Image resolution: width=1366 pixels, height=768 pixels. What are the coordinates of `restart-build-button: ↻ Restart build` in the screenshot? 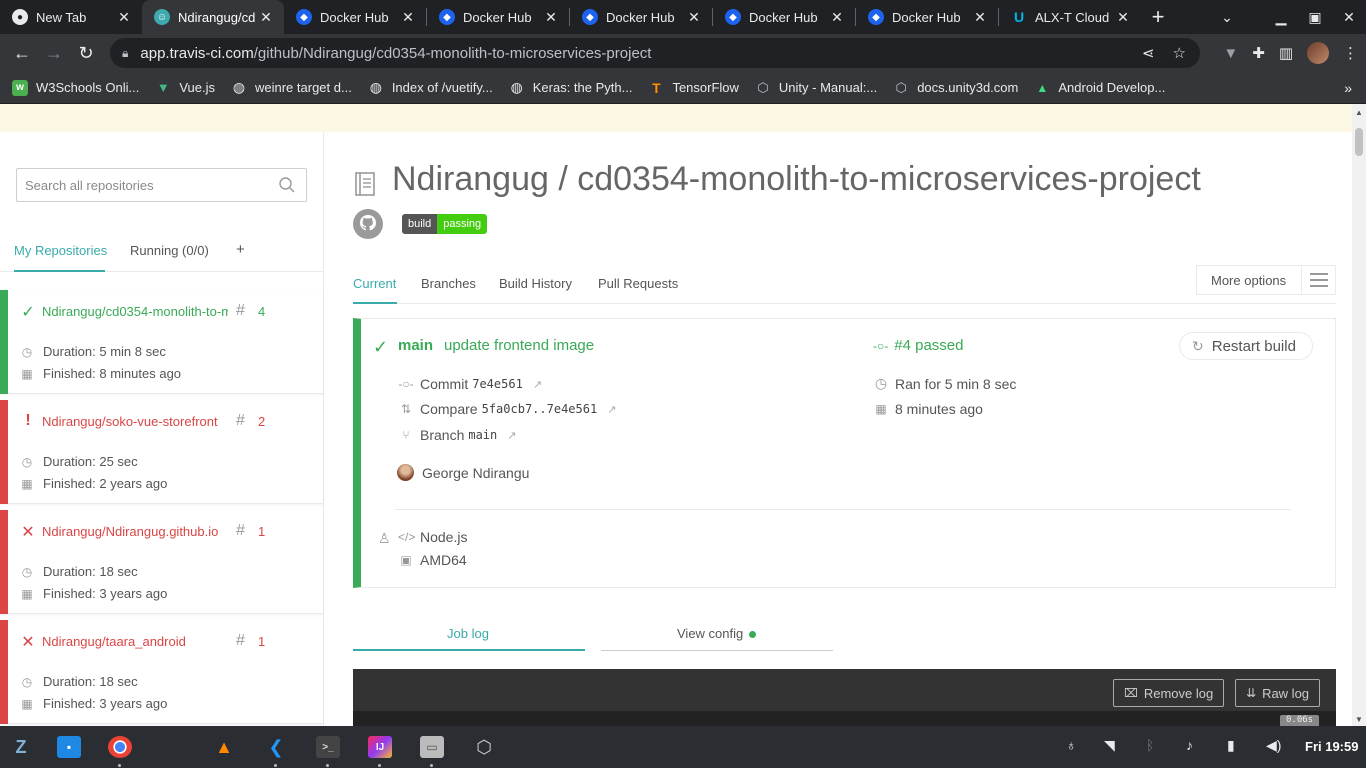 It's located at (1246, 346).